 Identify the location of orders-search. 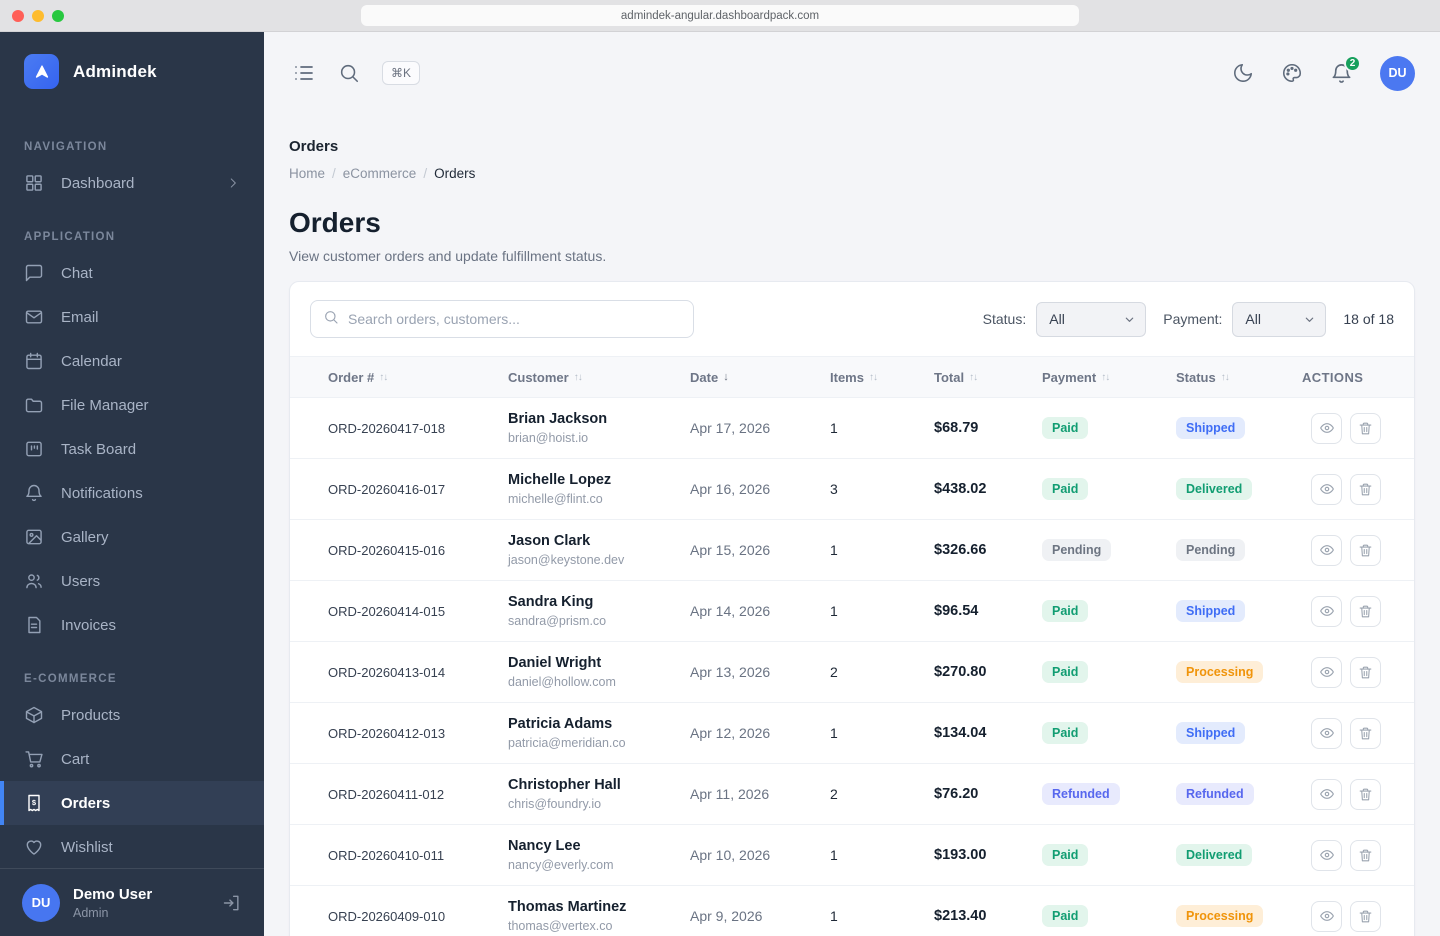
(502, 319).